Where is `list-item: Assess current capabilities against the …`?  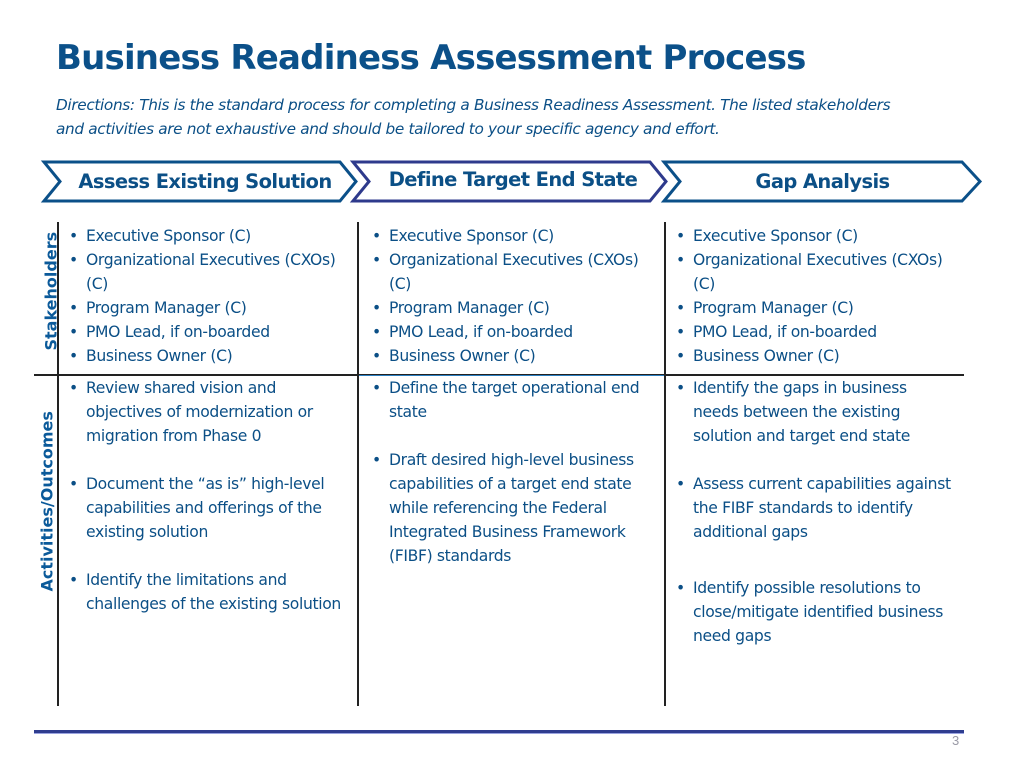 list-item: Assess current capabilities against the … is located at coordinates (812, 508).